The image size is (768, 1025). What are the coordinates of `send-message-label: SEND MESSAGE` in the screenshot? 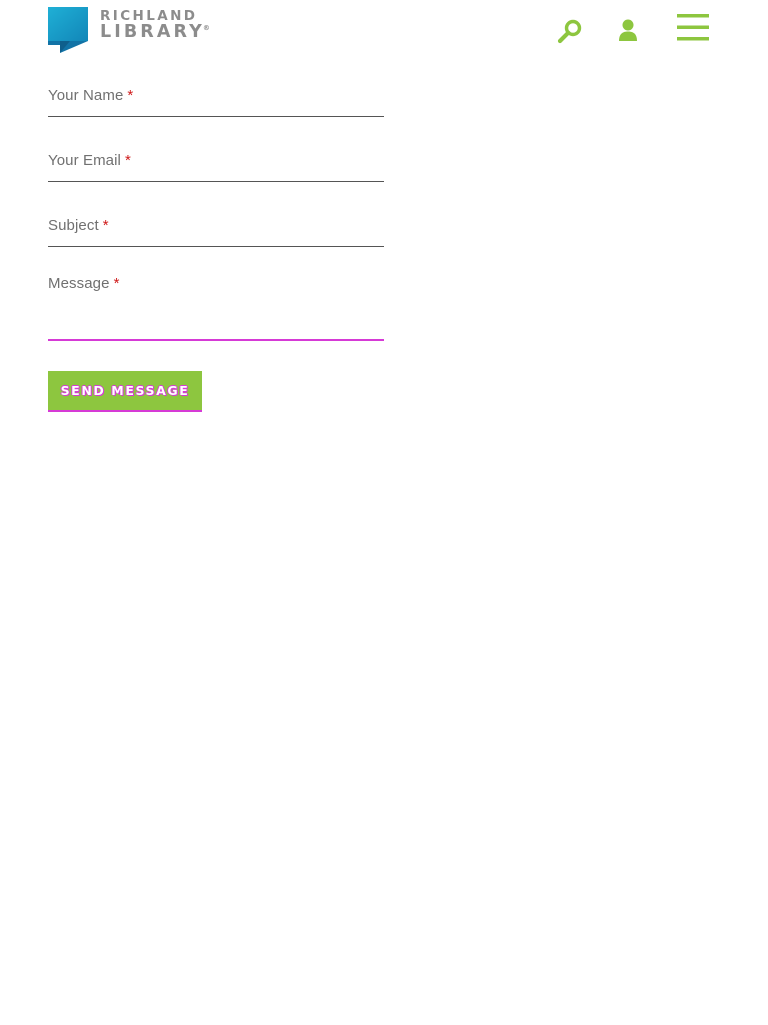 It's located at (125, 390).